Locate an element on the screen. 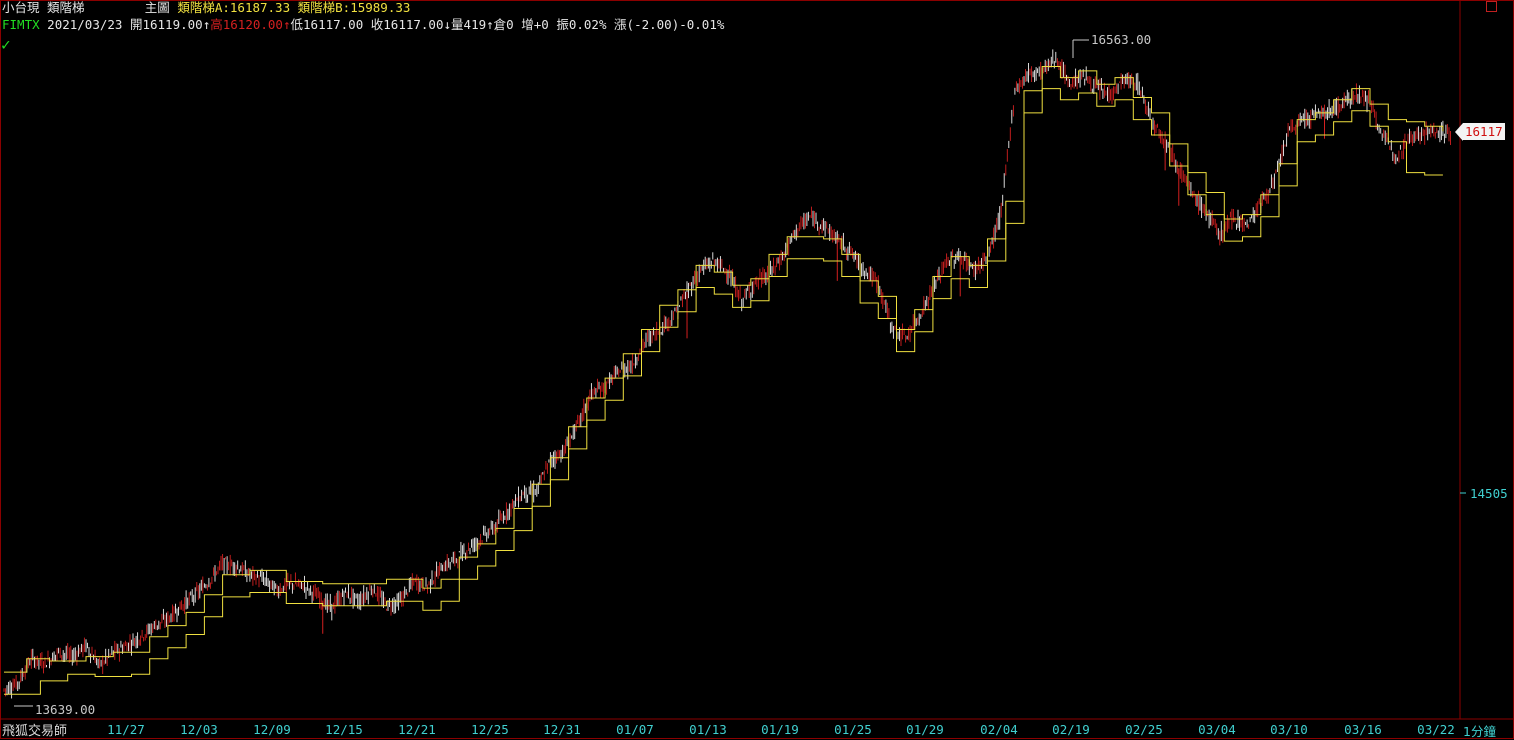 This screenshot has height=740, width=1514. amplitude-value: 0.02% is located at coordinates (587, 24).